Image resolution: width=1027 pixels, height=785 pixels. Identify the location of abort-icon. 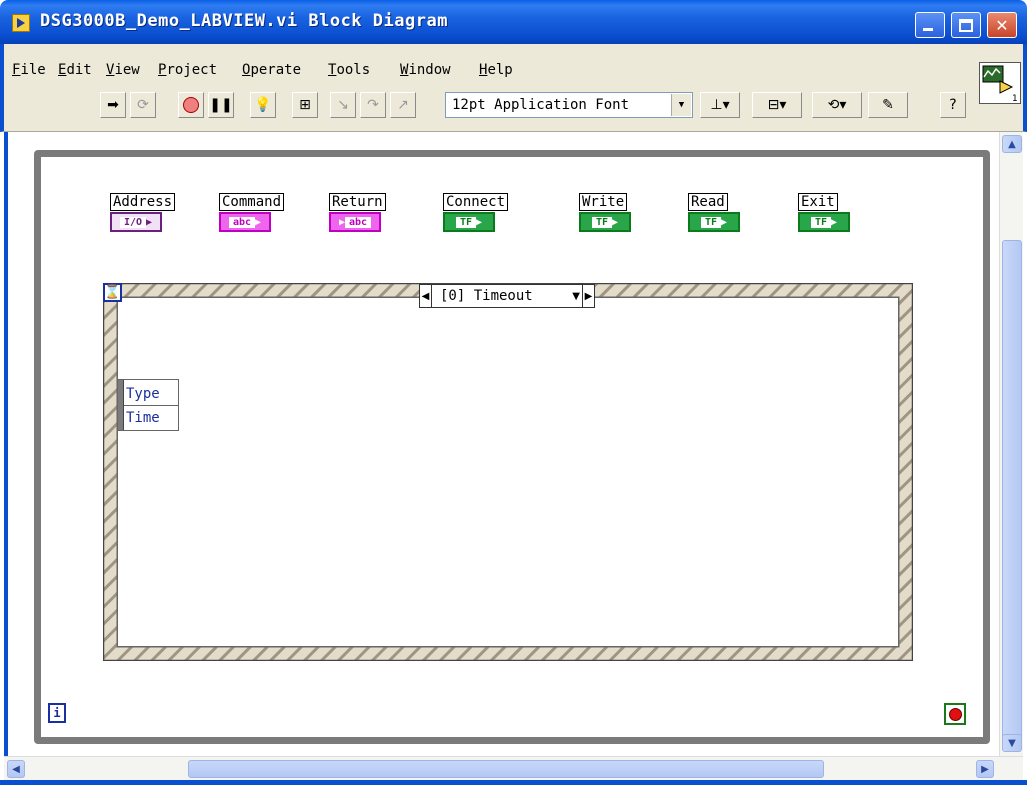
(191, 105).